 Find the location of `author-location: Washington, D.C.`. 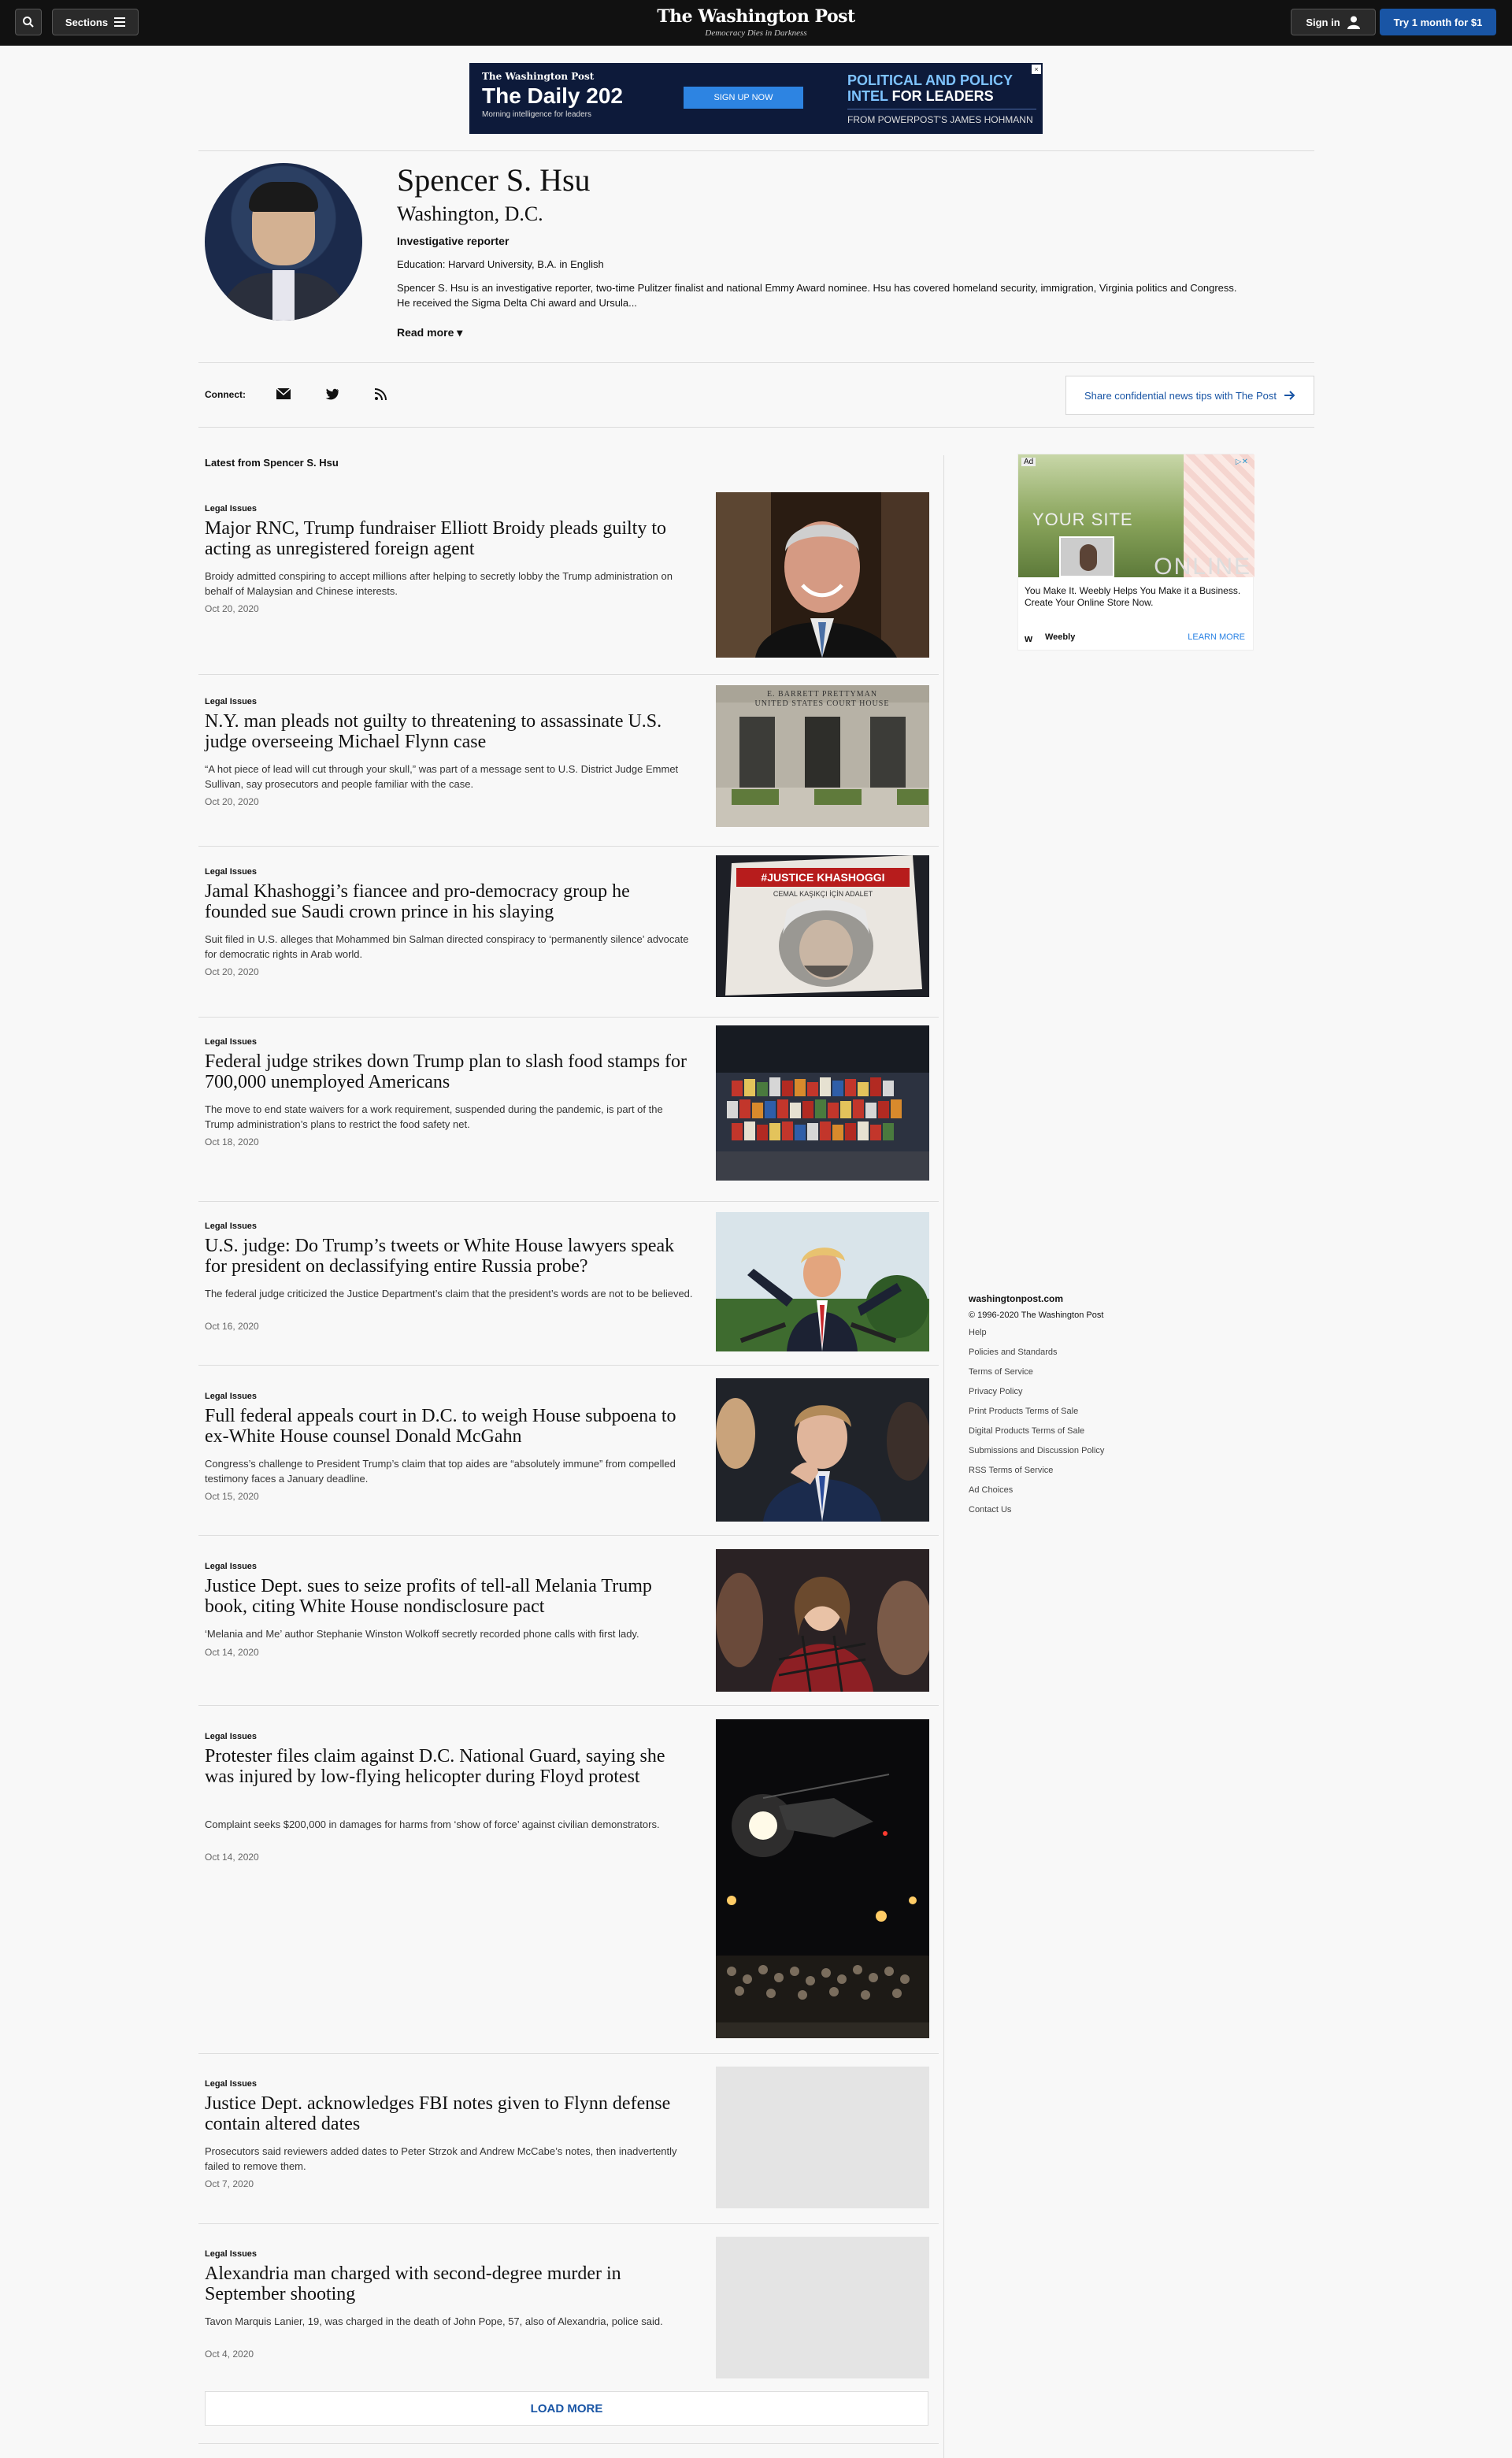

author-location: Washington, D.C. is located at coordinates (470, 213).